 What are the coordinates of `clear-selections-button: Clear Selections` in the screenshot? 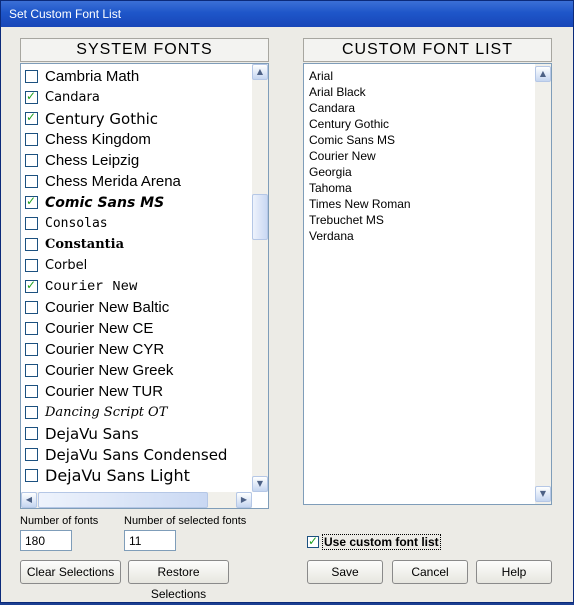 It's located at (70, 572).